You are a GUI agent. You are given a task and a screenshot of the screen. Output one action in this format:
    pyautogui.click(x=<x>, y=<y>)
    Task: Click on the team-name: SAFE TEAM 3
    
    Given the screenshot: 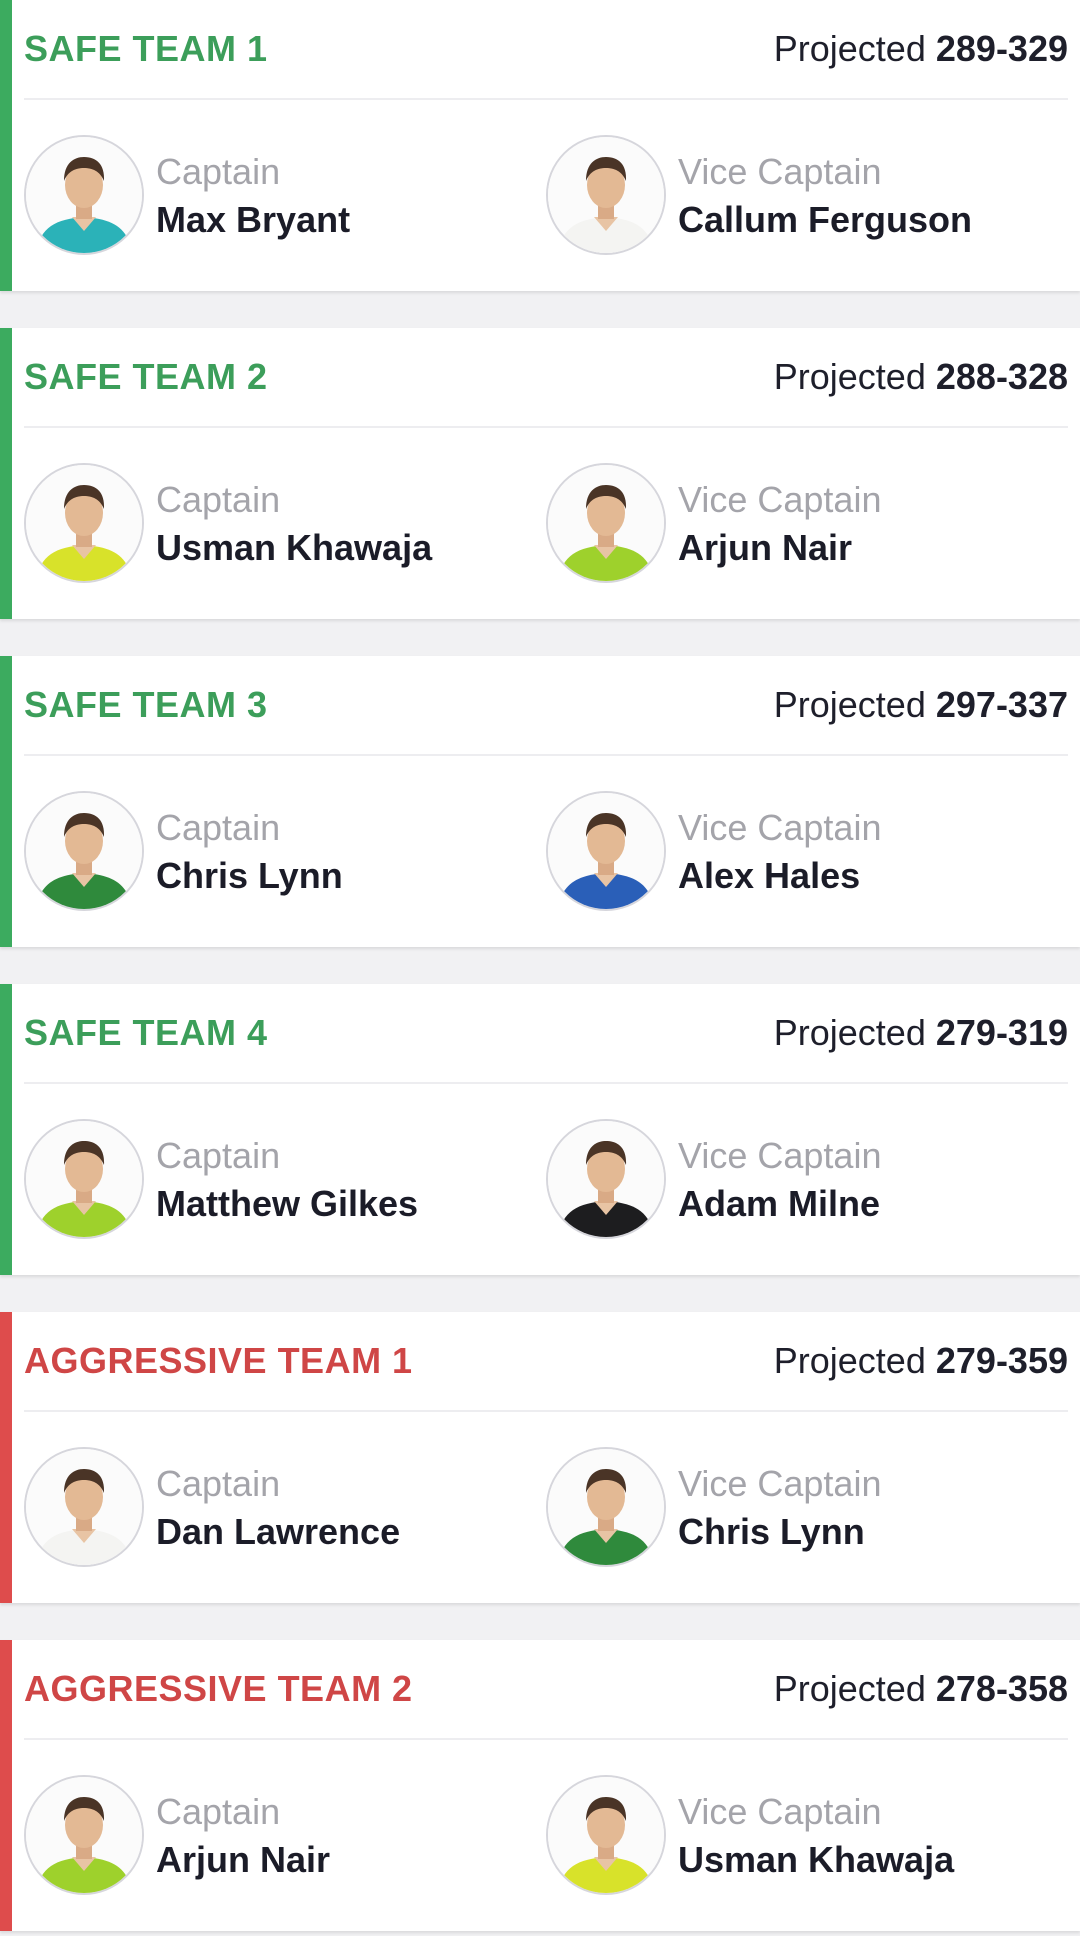 What is the action you would take?
    pyautogui.click(x=146, y=704)
    